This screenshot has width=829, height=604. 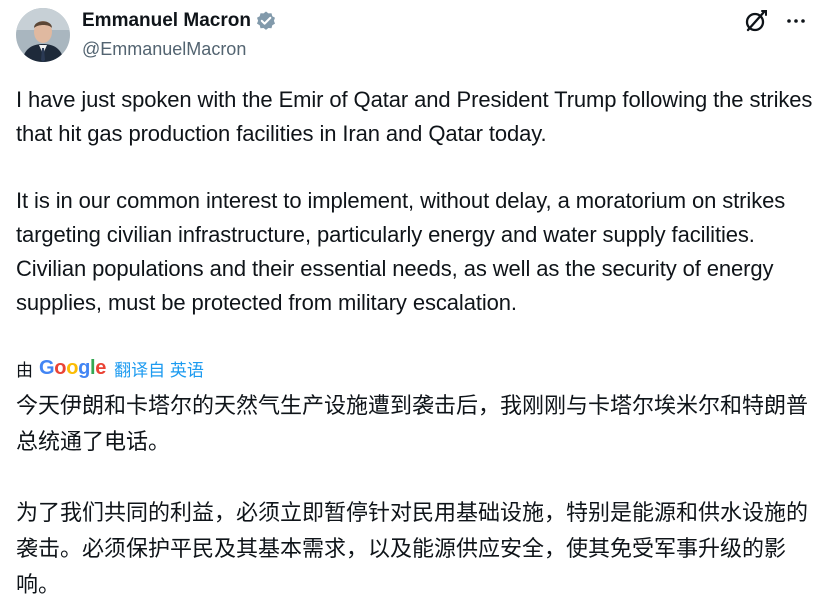 I want to click on avatar, so click(x=43, y=35).